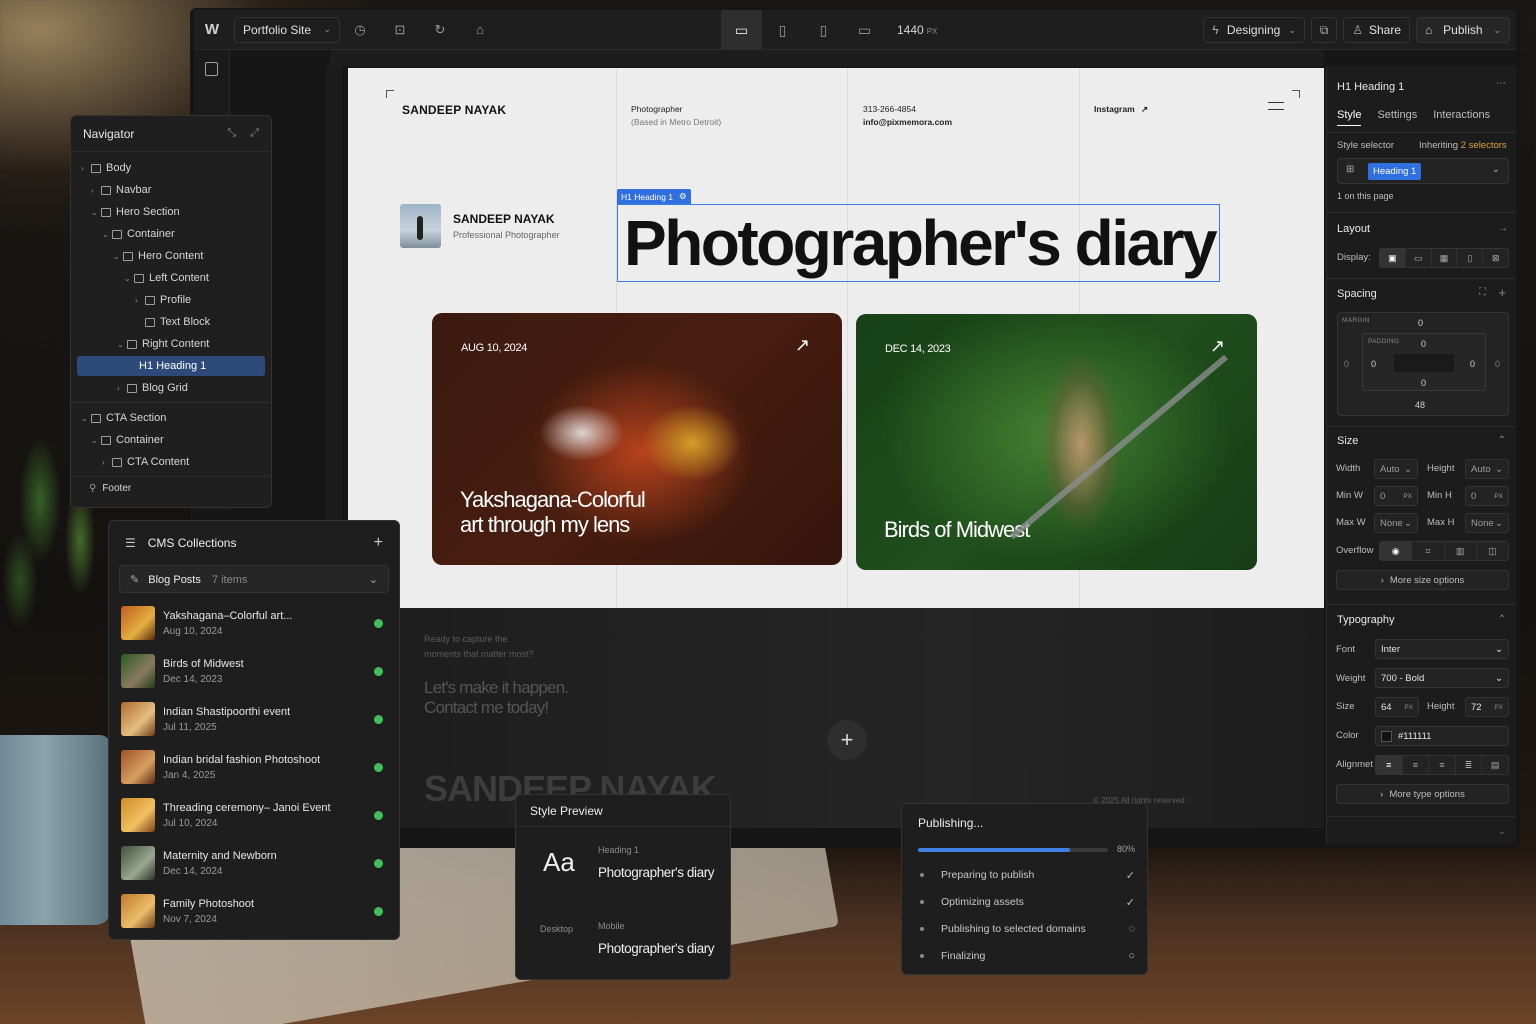  Describe the element at coordinates (171, 300) in the screenshot. I see `tree-node: › Profile` at that location.